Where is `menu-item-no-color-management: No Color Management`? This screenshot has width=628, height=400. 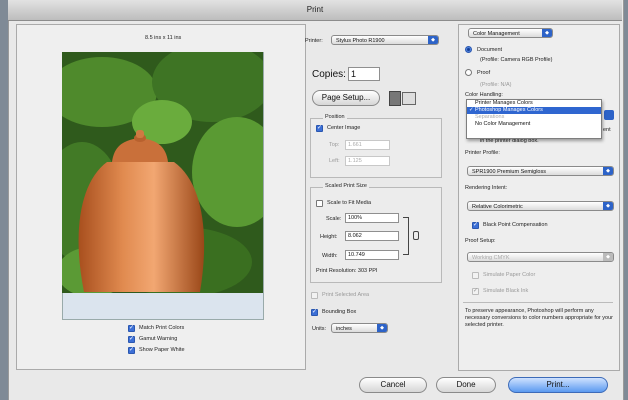
menu-item-no-color-management: No Color Management is located at coordinates (534, 124).